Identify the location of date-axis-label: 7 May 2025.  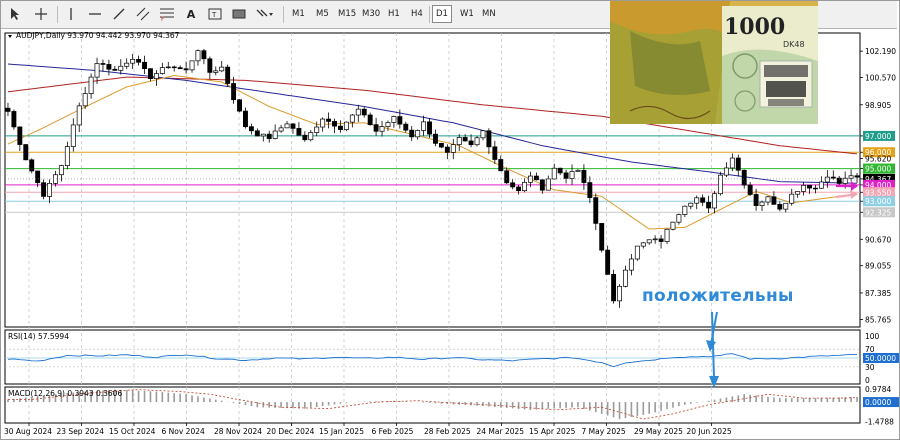
(604, 431).